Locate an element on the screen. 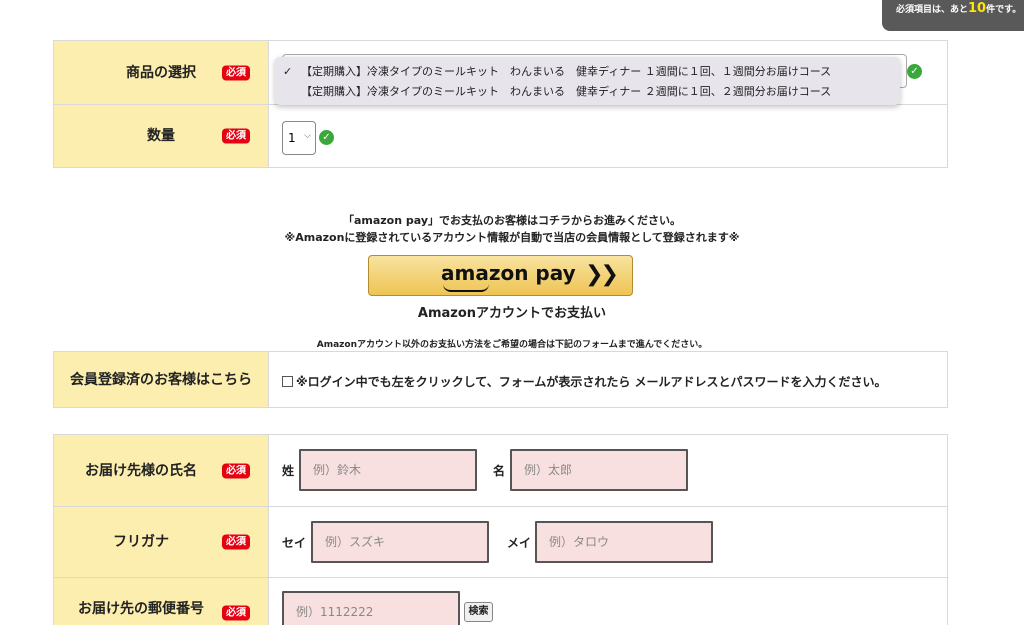 The width and height of the screenshot is (1024, 625). last-name-label: 姓 is located at coordinates (288, 471).